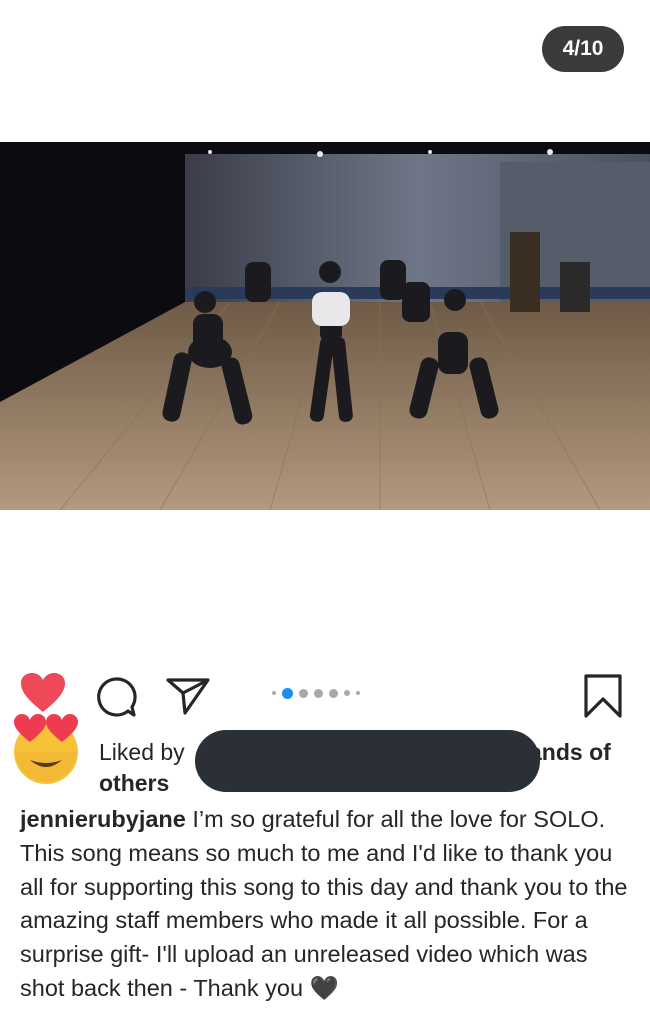 The height and width of the screenshot is (1035, 650). What do you see at coordinates (46, 748) in the screenshot?
I see `heart-eyes-emoji-icon` at bounding box center [46, 748].